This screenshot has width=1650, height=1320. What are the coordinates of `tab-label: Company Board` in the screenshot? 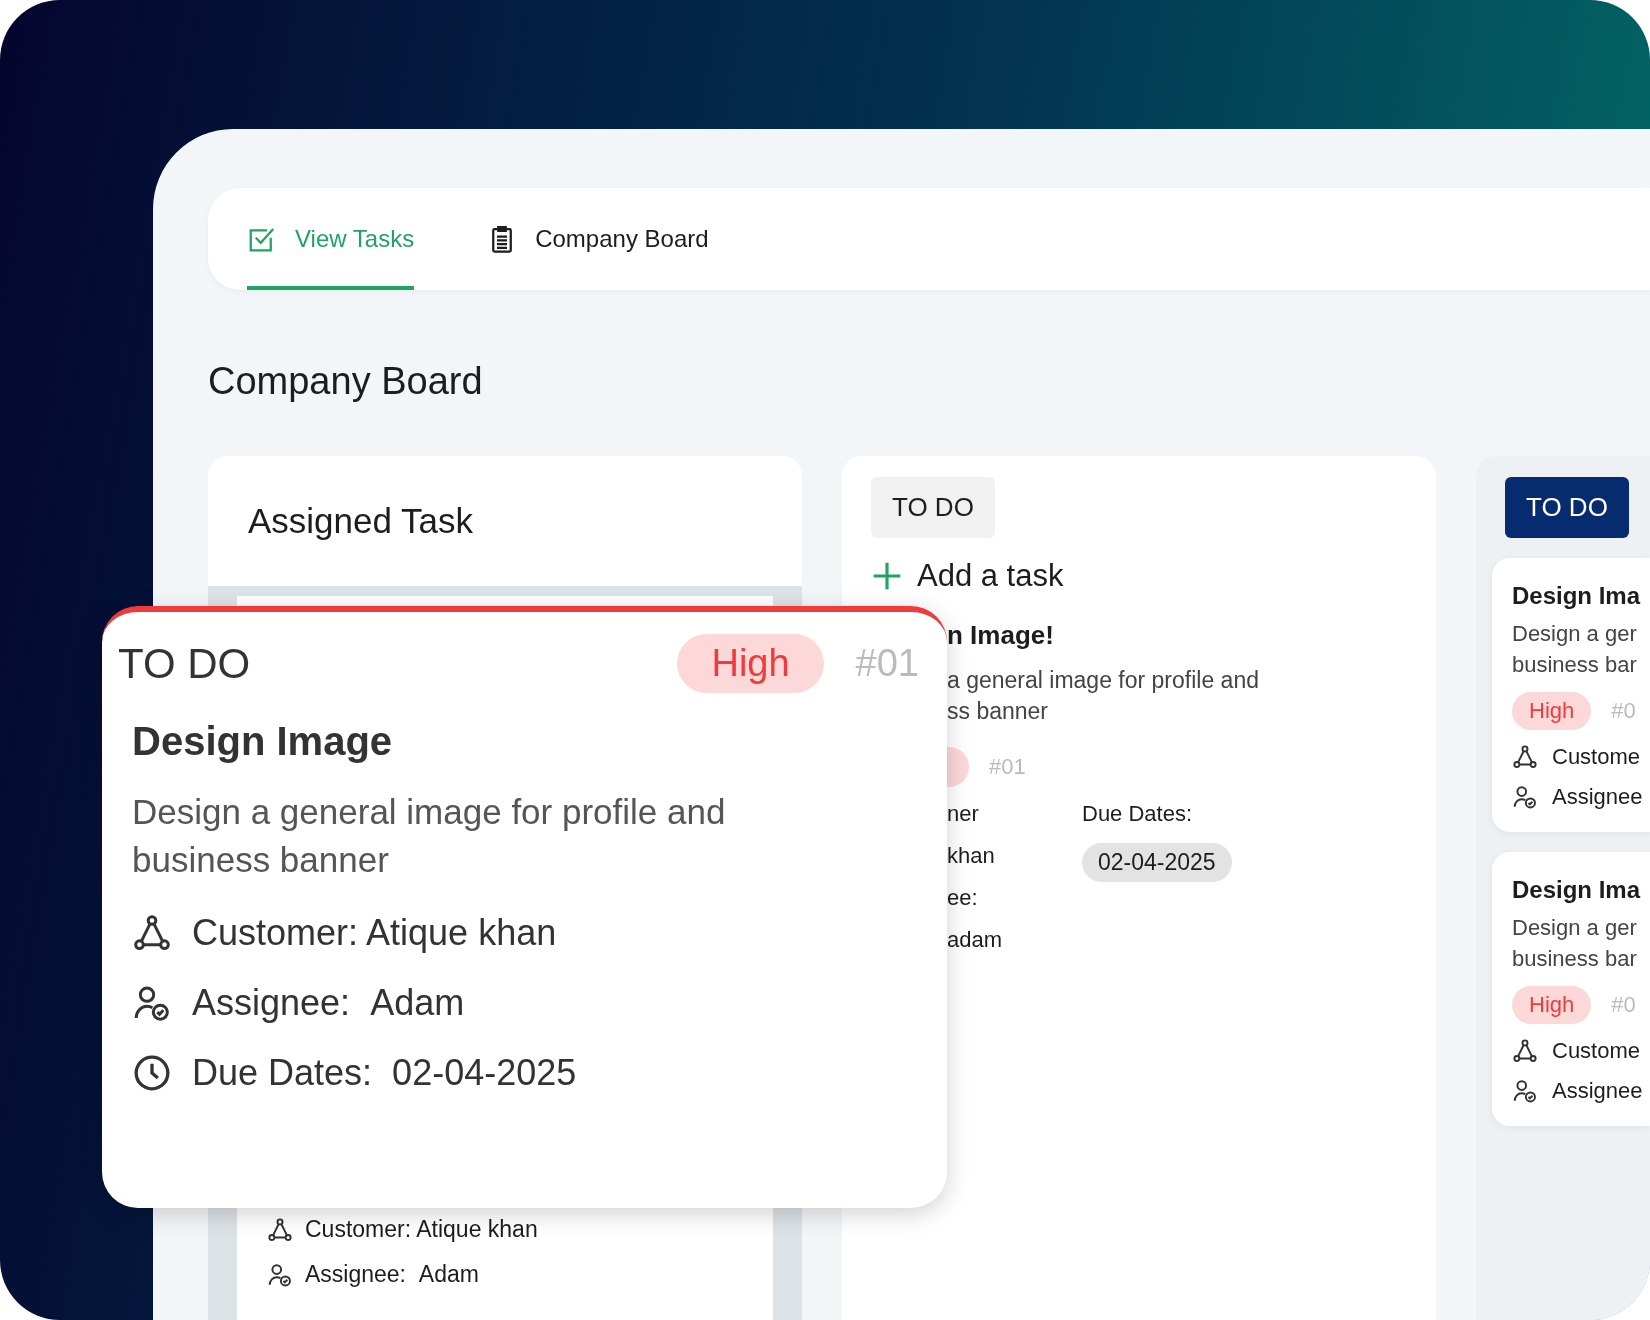 It's located at (622, 239).